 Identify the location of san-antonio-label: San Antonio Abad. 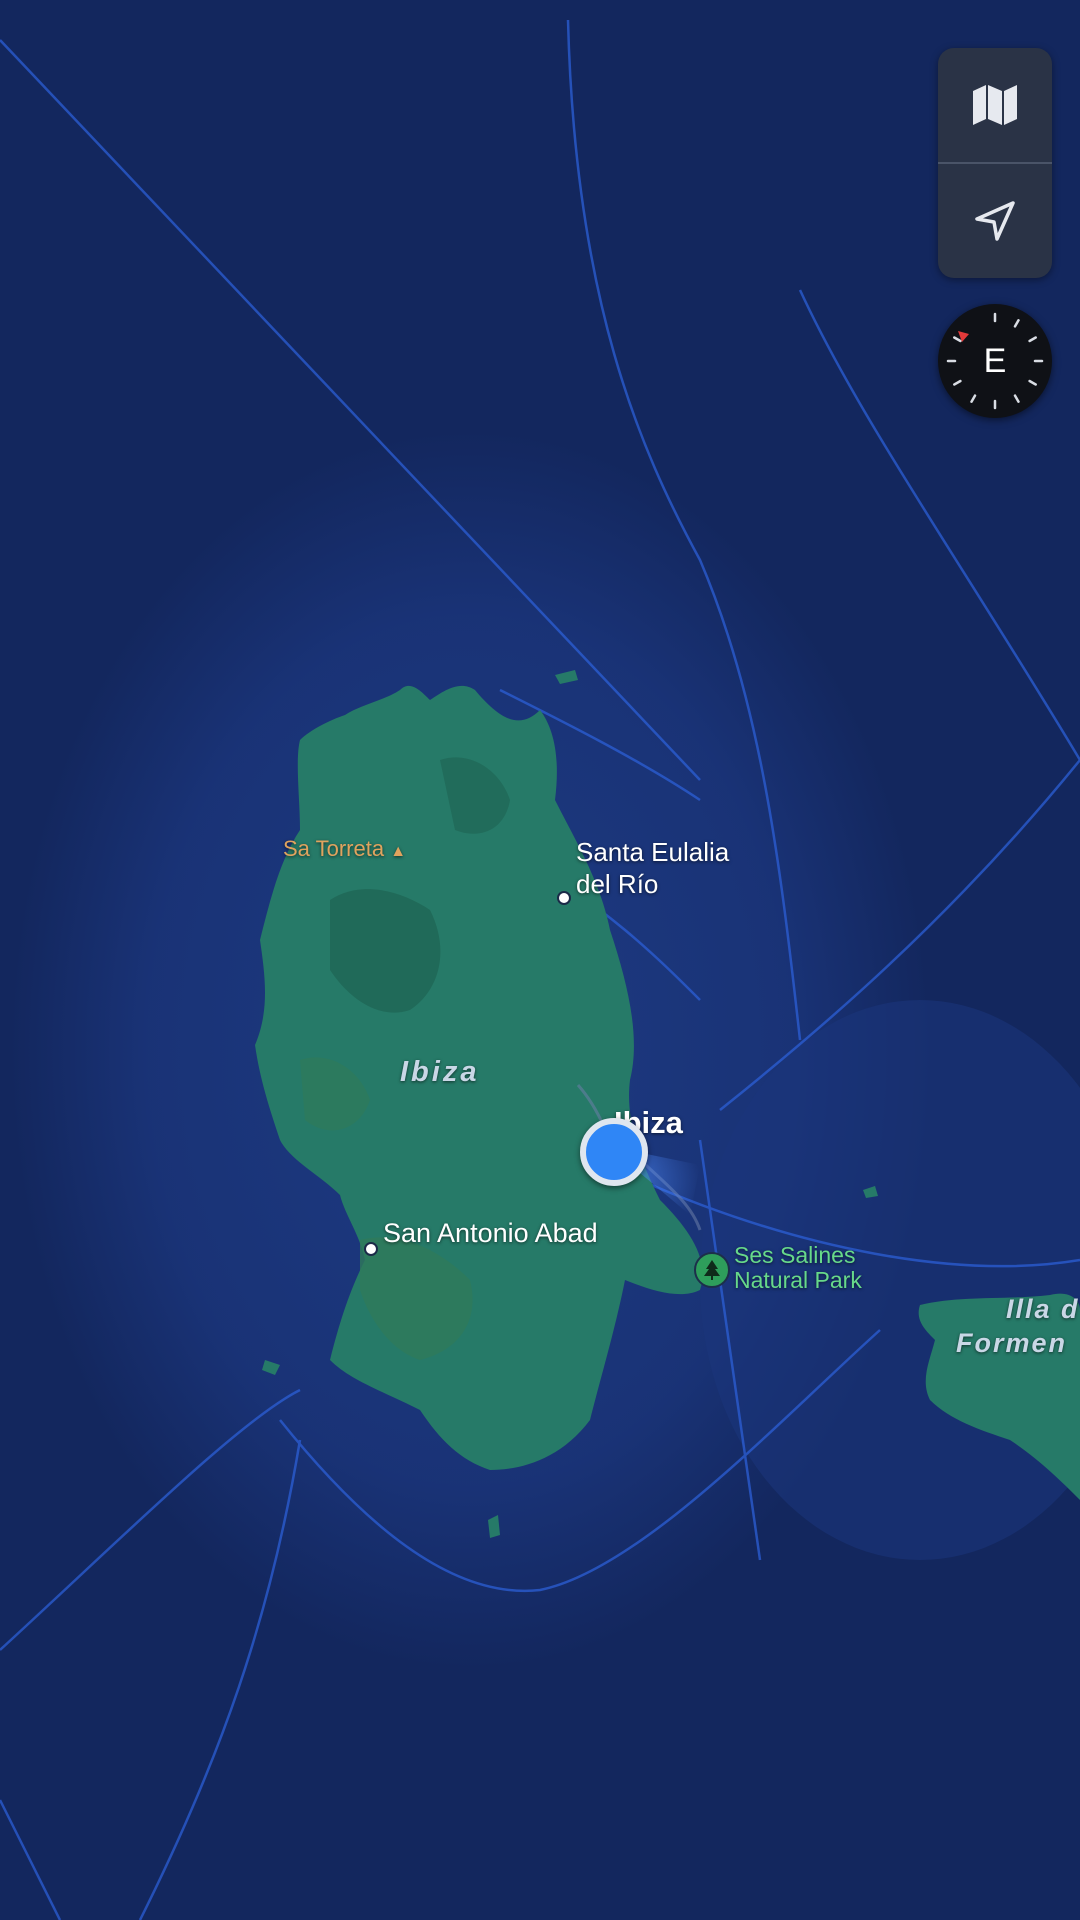
(490, 1233).